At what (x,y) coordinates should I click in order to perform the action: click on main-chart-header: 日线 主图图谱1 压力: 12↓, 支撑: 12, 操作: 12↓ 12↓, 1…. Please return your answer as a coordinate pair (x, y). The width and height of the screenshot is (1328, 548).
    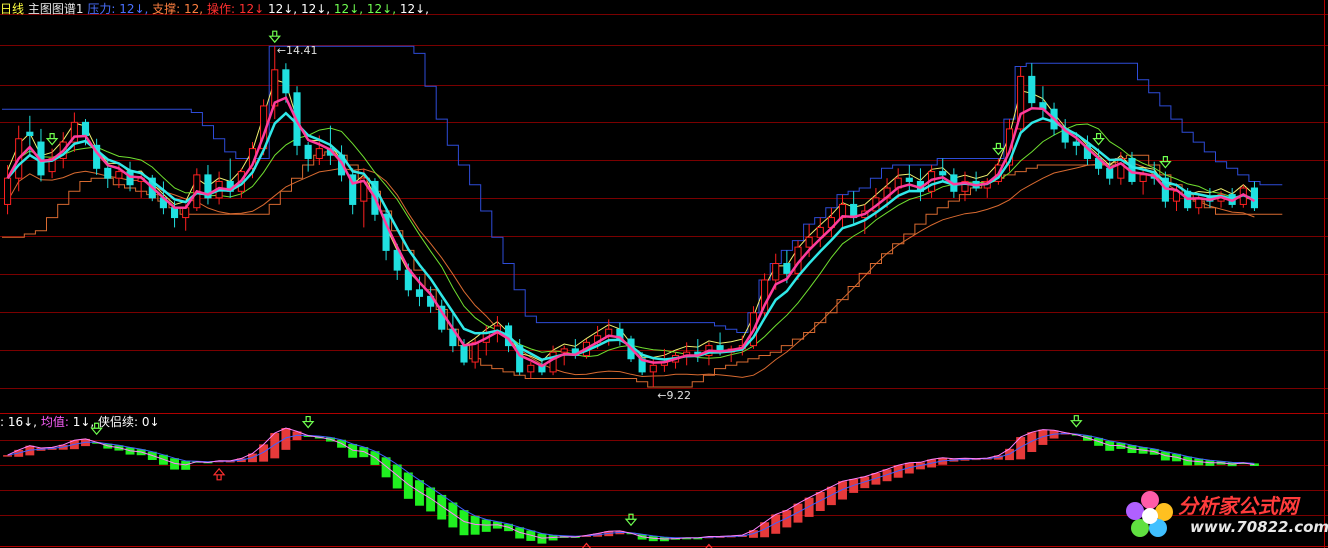
    Looking at the image, I should click on (214, 9).